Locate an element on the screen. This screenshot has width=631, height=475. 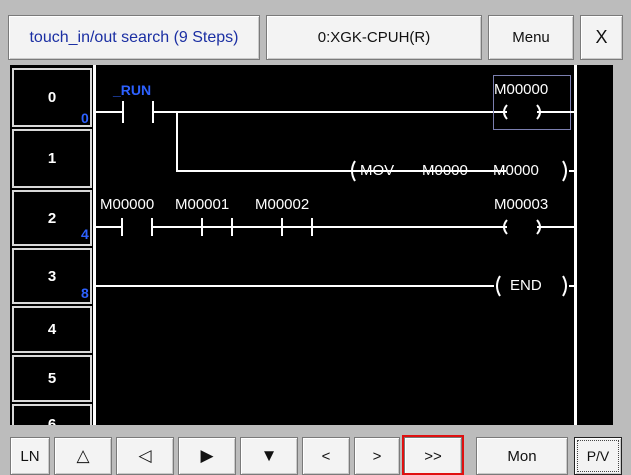
right-arrow-button: ▶ is located at coordinates (207, 456).